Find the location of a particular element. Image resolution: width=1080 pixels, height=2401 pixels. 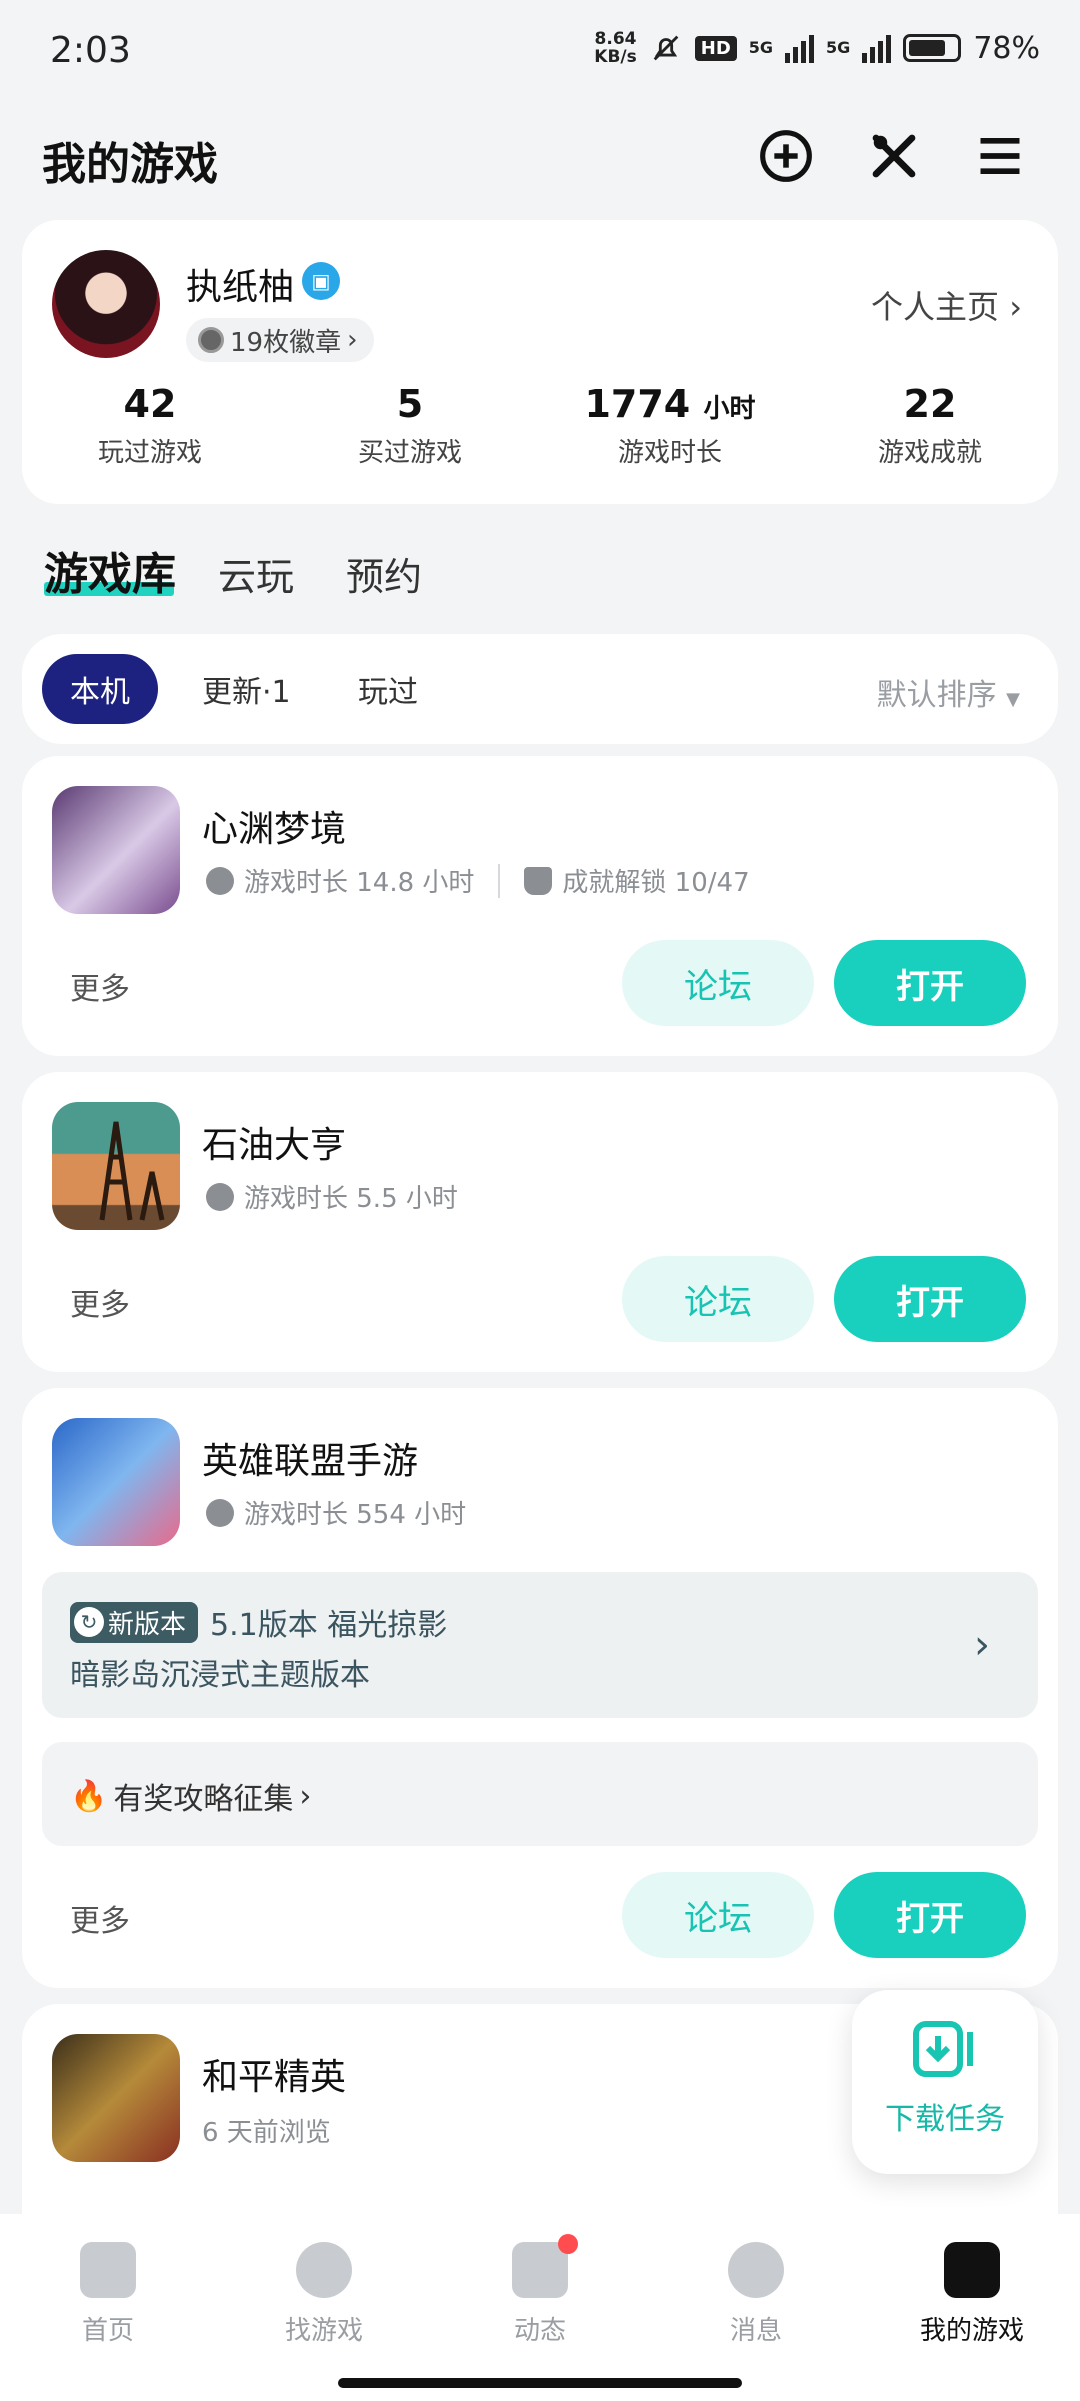

game-meta: 6 天前浏览 is located at coordinates (266, 2133).